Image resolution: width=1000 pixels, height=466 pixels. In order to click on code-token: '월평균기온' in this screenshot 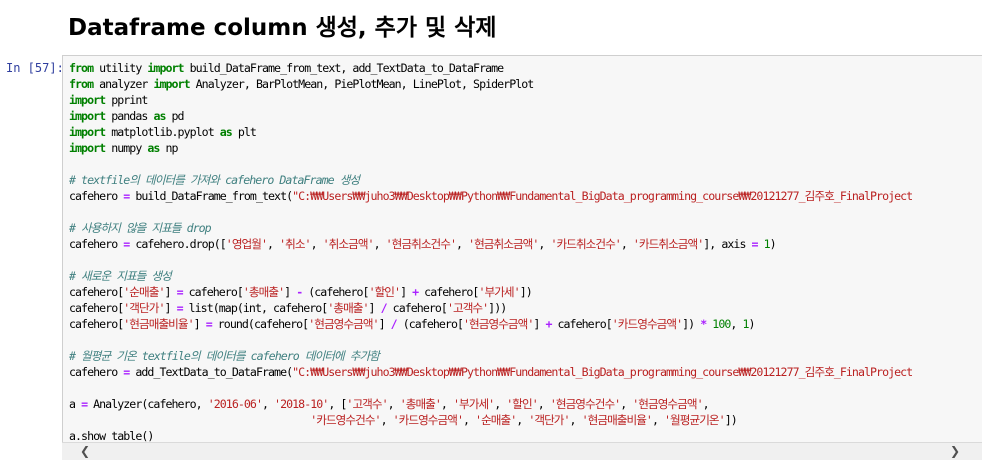, I will do `click(695, 420)`.